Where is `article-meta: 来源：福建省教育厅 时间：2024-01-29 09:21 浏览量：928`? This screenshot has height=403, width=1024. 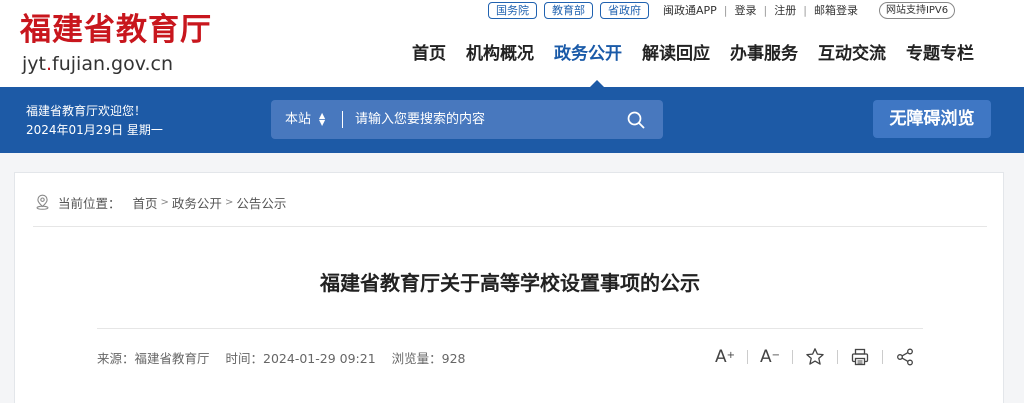 article-meta: 来源：福建省教育厅 时间：2024-01-29 09:21 浏览量：928 is located at coordinates (289, 357).